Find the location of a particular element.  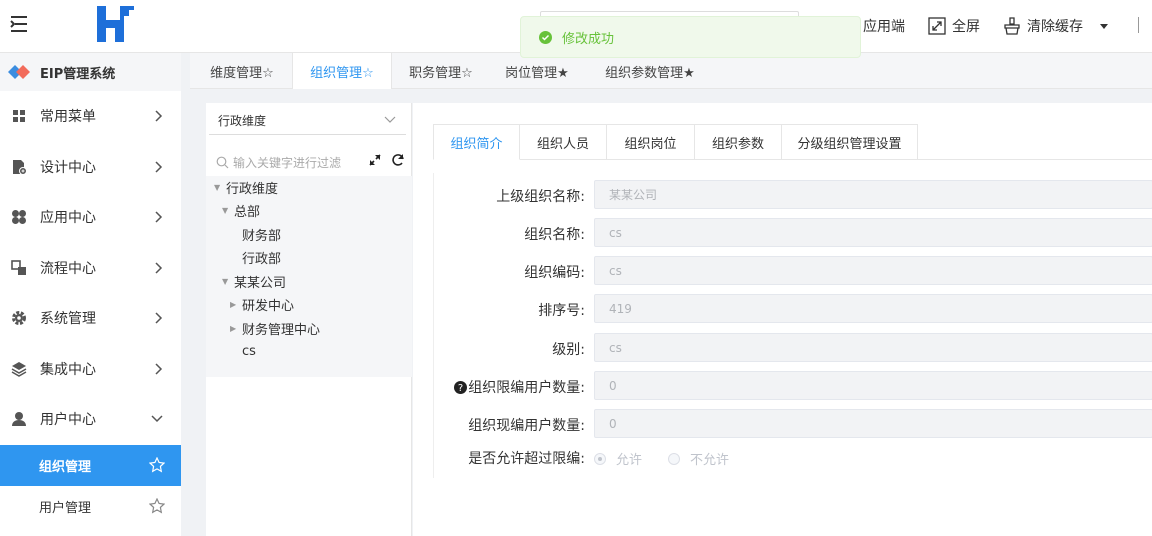

allow-radio-label: 允许 is located at coordinates (629, 460).